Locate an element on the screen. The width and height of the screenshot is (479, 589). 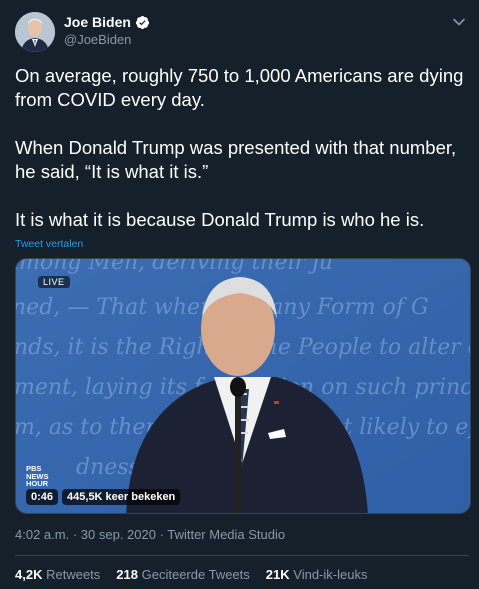
constitution-text-line: among Men, deriving their ju is located at coordinates (174, 267).